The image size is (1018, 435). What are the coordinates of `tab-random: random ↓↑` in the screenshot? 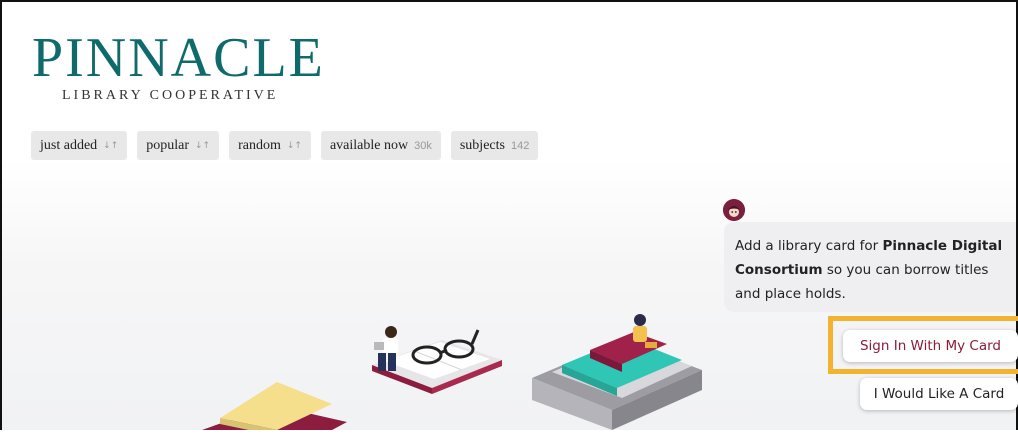 It's located at (270, 145).